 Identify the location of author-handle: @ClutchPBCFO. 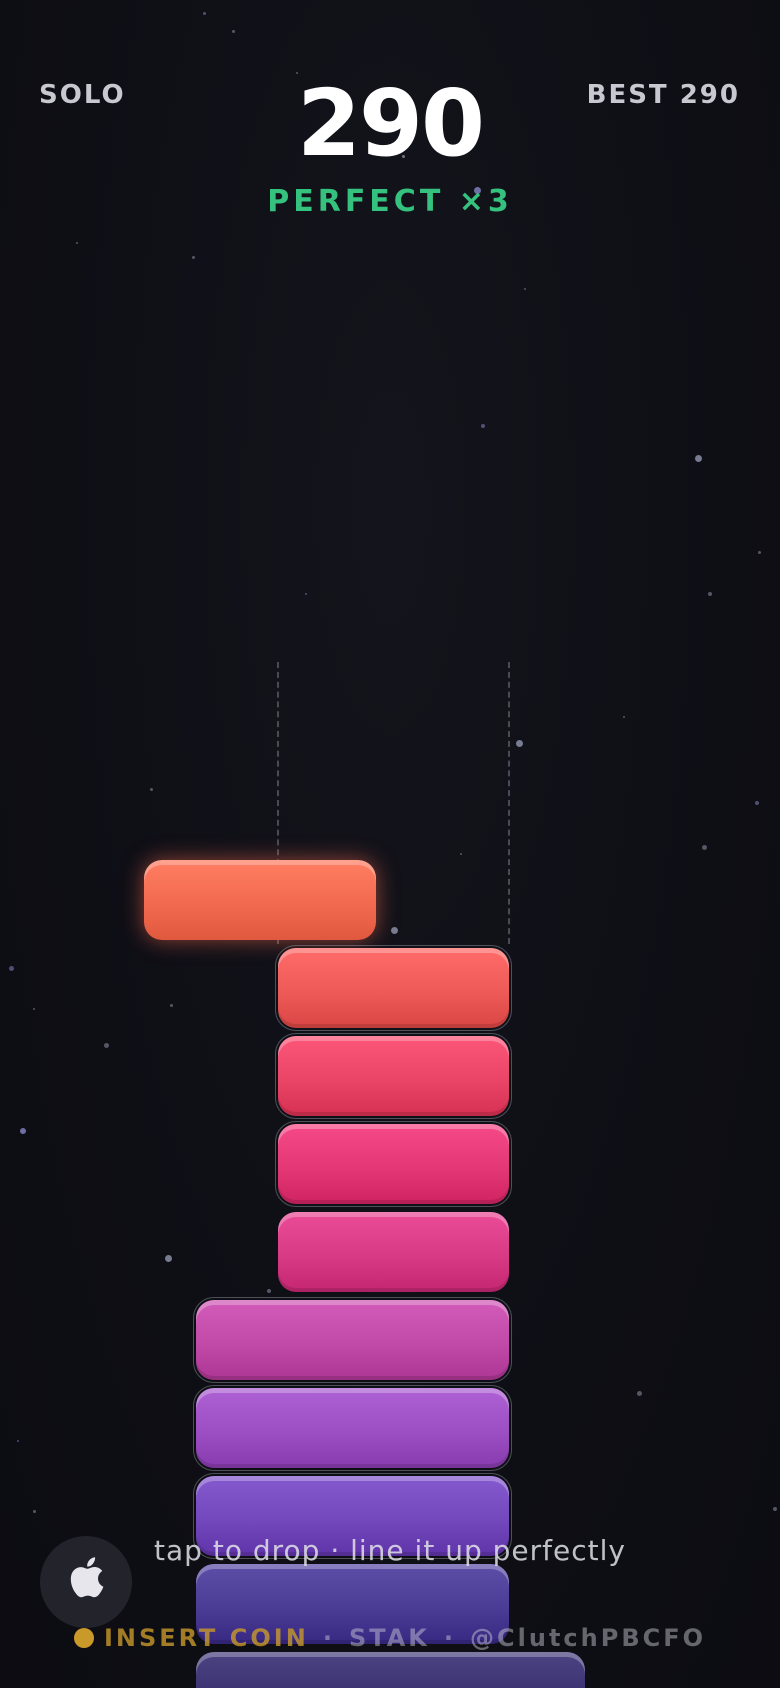
(588, 1638).